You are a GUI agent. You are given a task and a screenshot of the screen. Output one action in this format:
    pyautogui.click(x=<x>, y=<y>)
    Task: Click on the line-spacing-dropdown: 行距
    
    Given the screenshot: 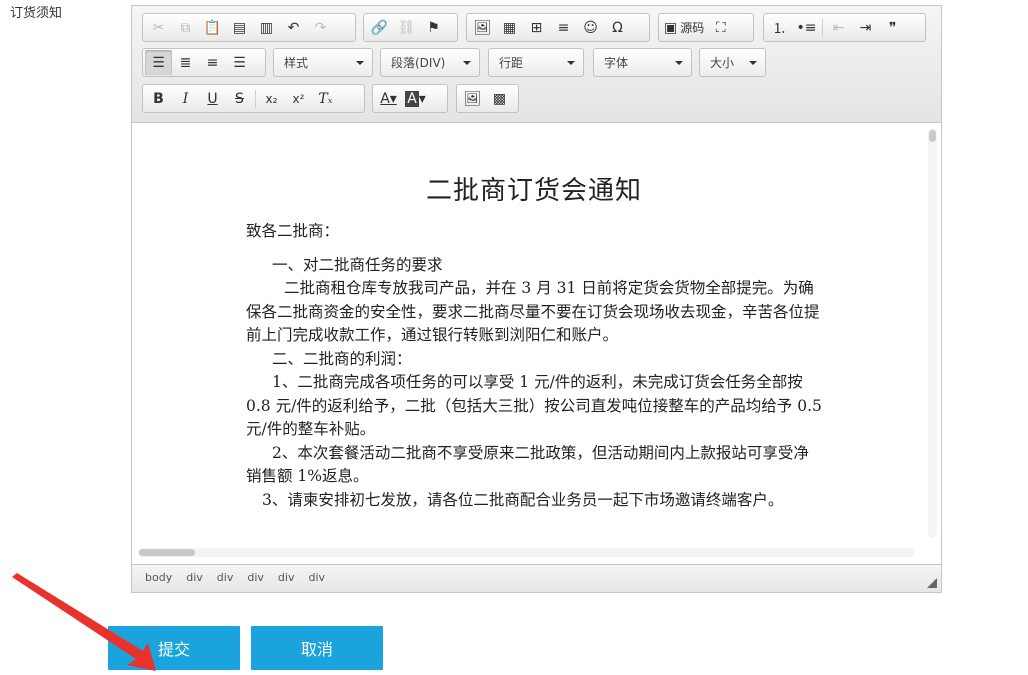 What is the action you would take?
    pyautogui.click(x=536, y=62)
    